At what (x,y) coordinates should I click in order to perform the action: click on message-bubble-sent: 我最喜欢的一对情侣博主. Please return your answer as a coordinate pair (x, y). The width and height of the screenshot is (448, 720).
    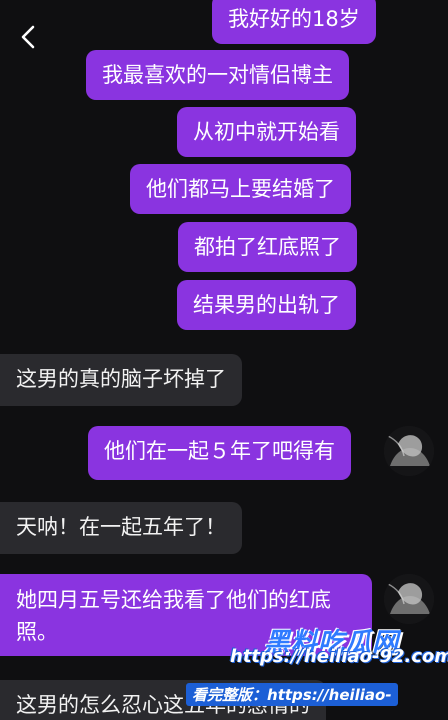
    Looking at the image, I should click on (217, 75).